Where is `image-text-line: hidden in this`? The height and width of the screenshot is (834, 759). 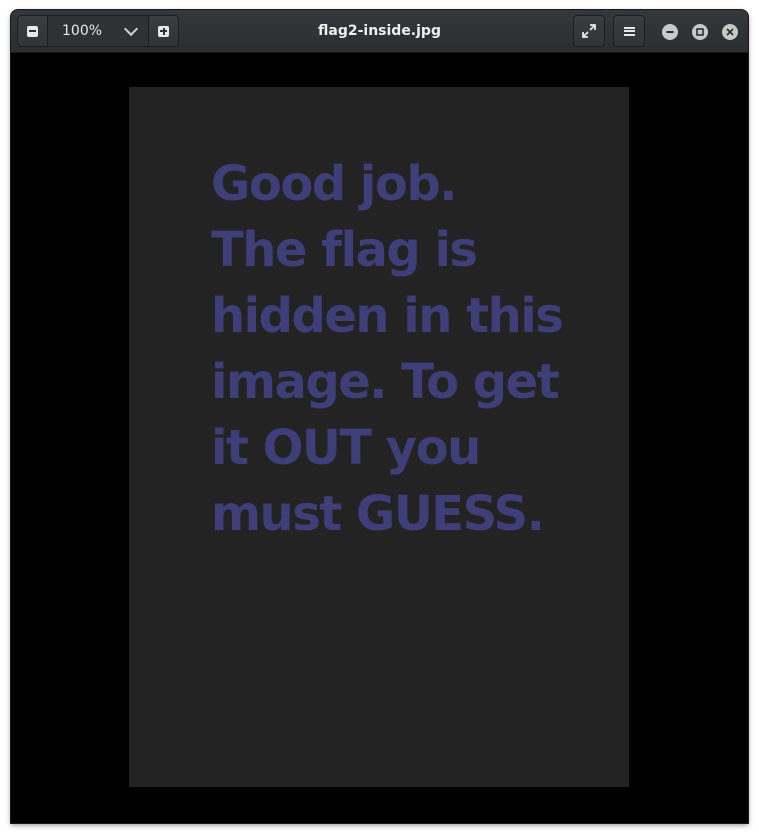 image-text-line: hidden in this is located at coordinates (387, 316).